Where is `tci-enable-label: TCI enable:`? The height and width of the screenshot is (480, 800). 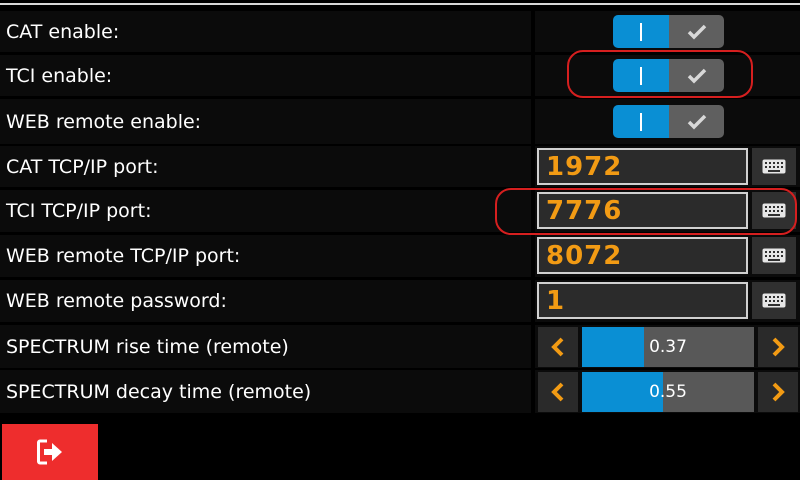
tci-enable-label: TCI enable: is located at coordinates (265, 75).